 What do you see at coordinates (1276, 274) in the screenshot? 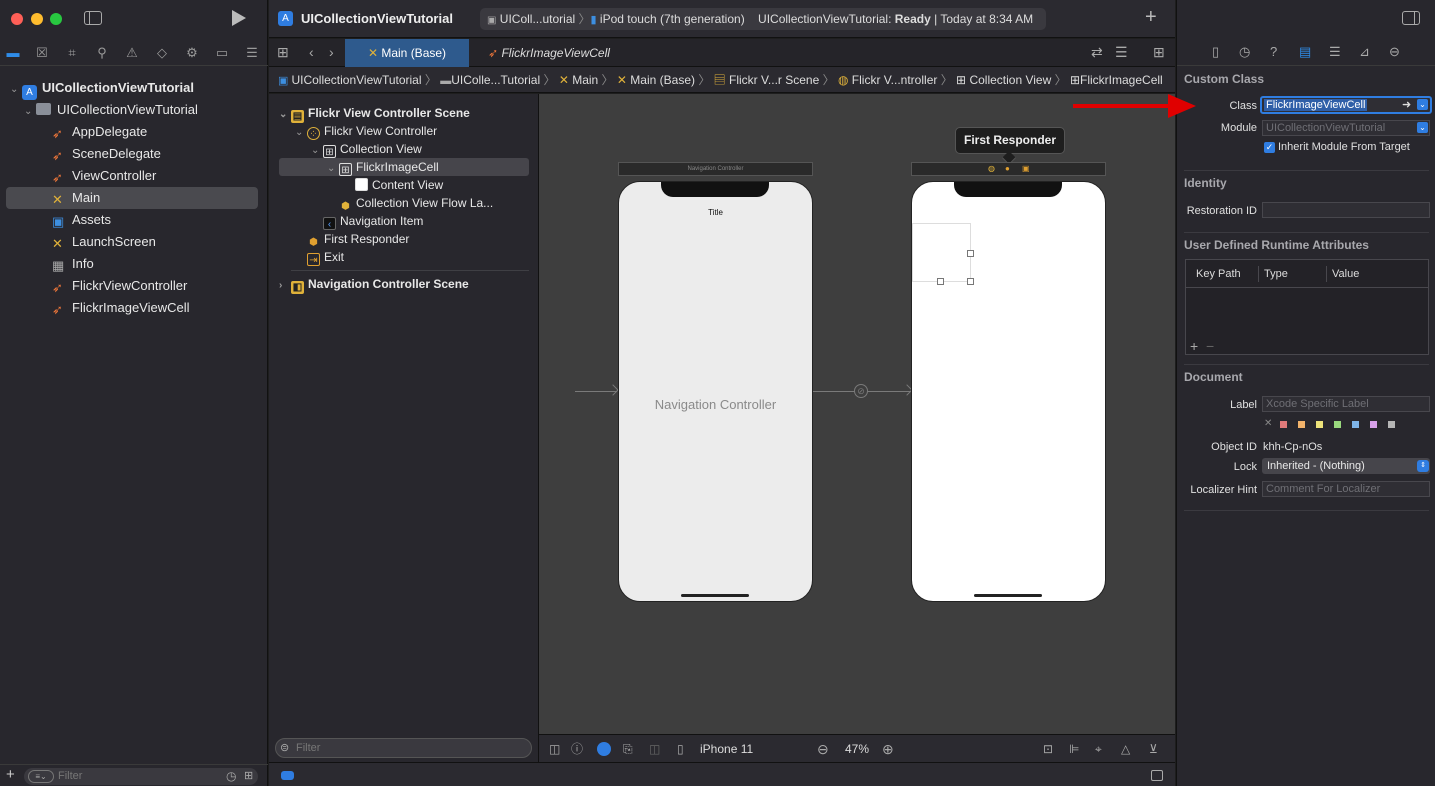
I see `column-type: Type` at bounding box center [1276, 274].